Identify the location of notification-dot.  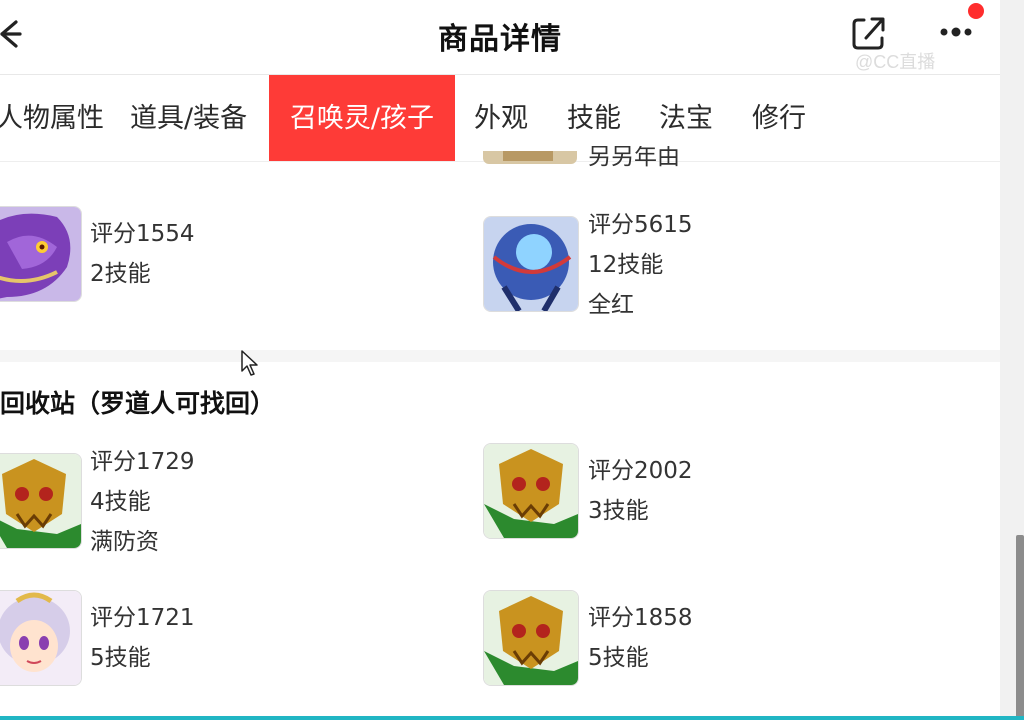
(976, 11).